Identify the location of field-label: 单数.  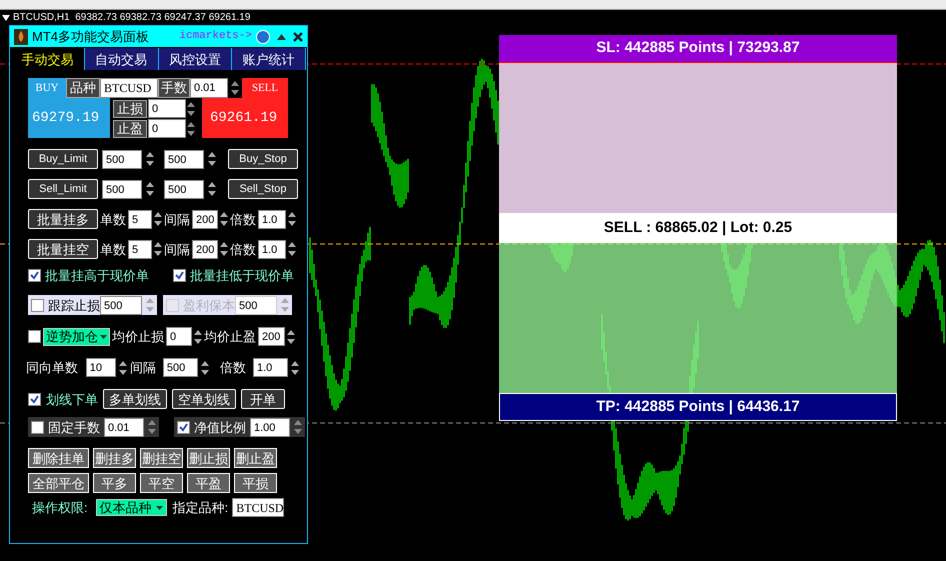
(113, 249).